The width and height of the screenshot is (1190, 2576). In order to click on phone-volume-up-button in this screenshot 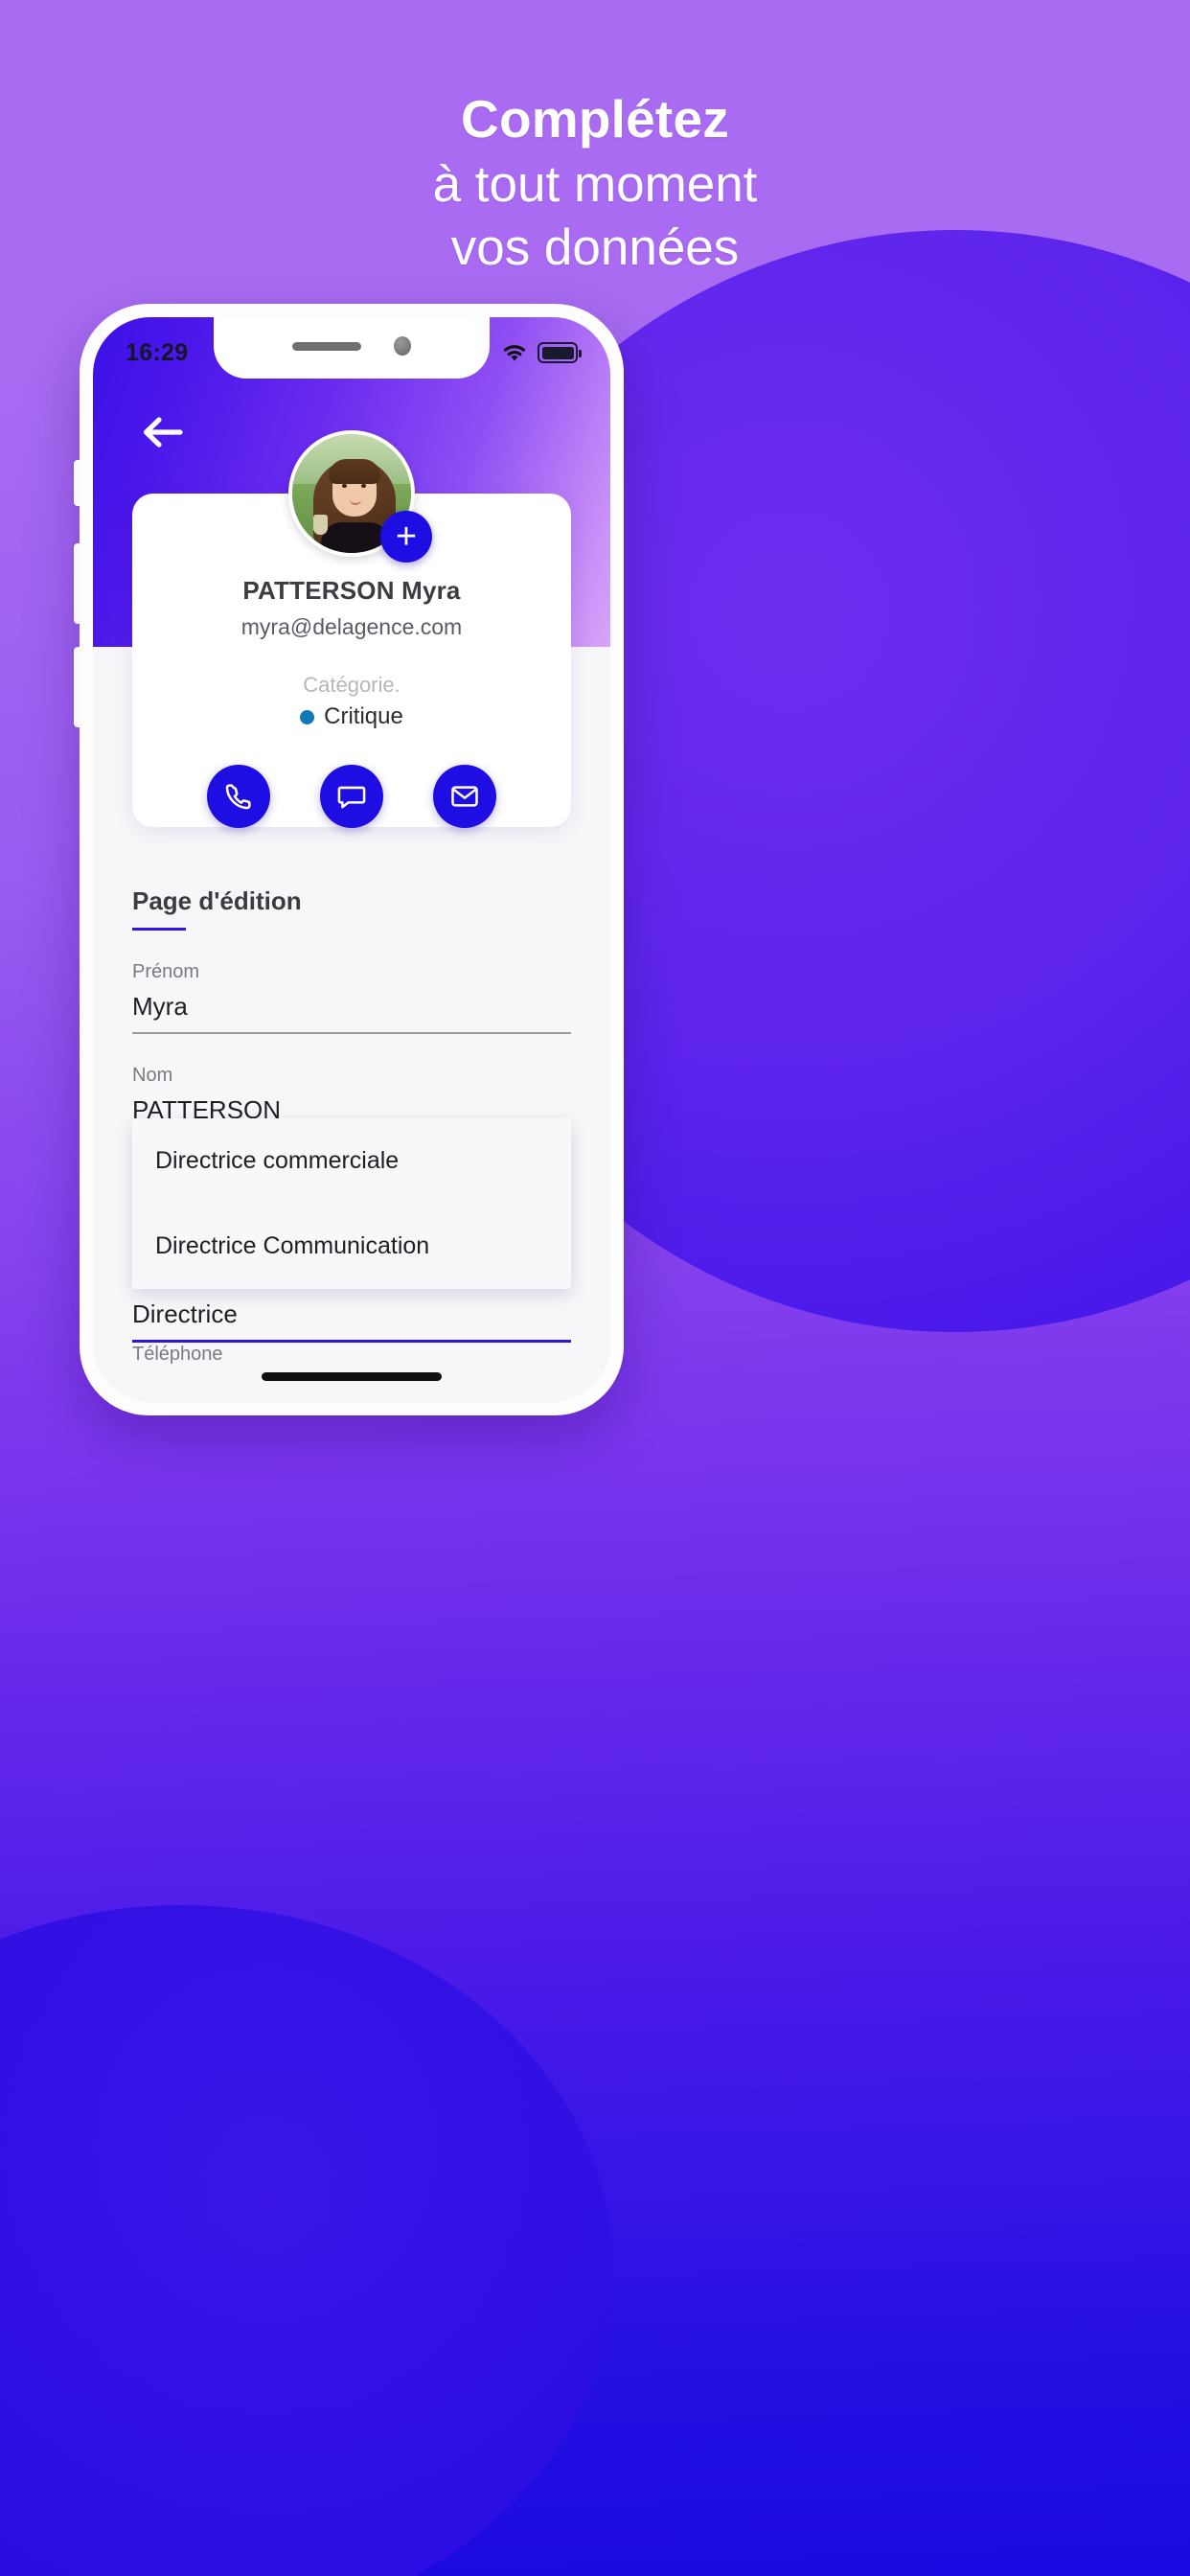, I will do `click(78, 583)`.